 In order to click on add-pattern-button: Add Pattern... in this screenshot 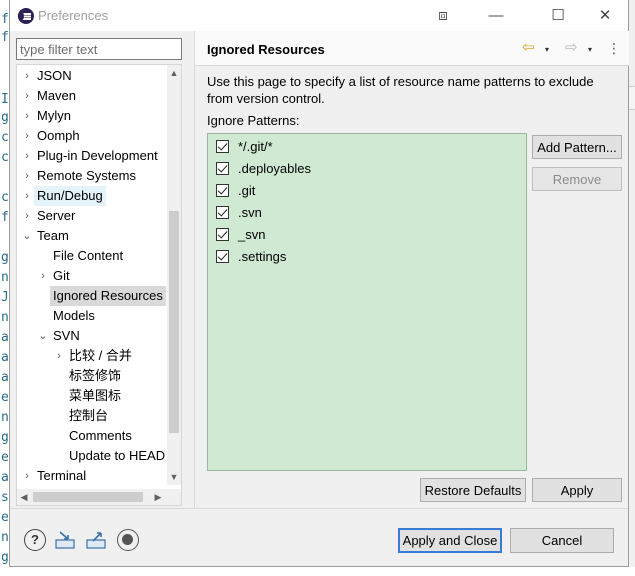, I will do `click(577, 147)`.